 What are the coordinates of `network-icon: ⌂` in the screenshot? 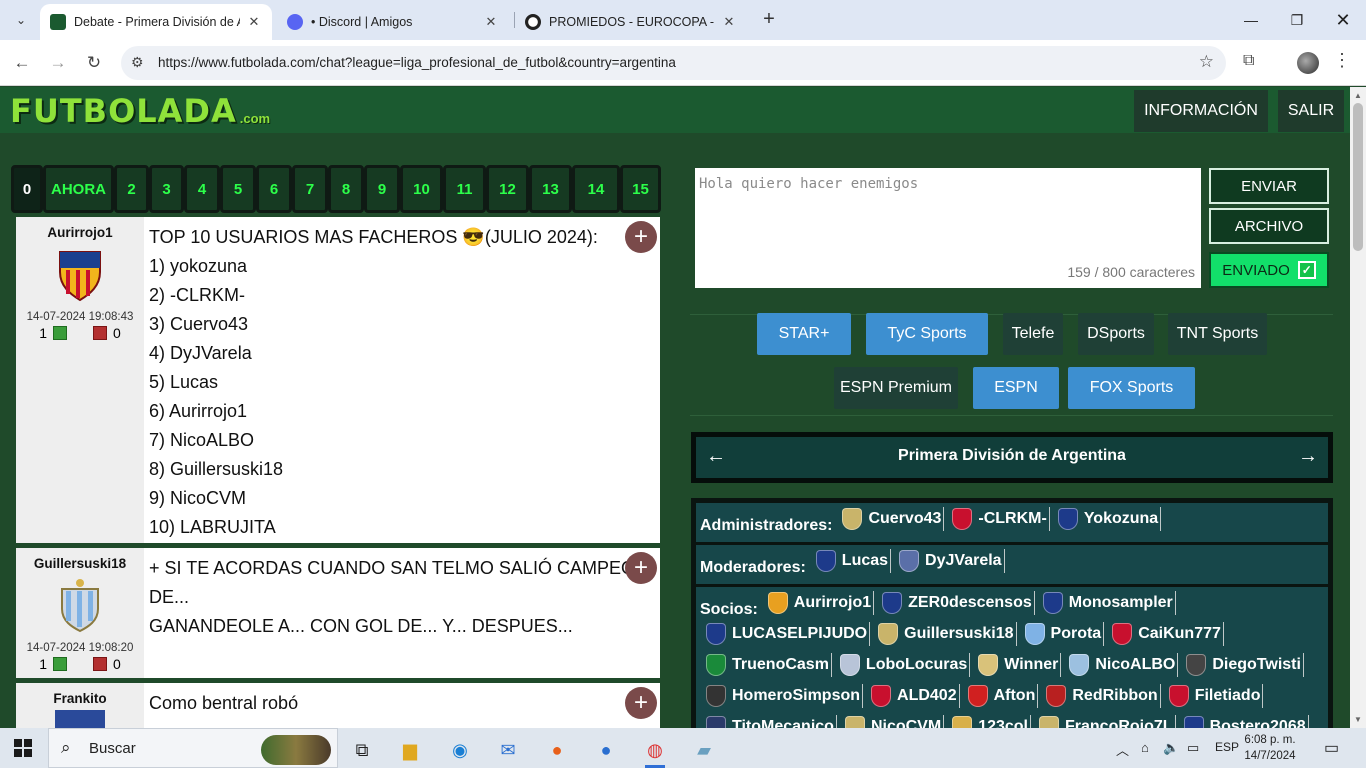 It's located at (1145, 747).